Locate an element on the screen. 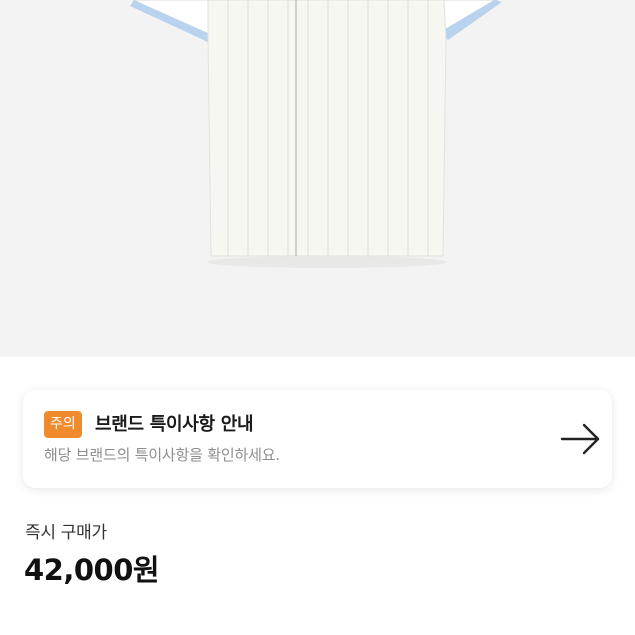 The width and height of the screenshot is (635, 635). notice-description: 해당 브랜드의 특이사항을 확인하세요. is located at coordinates (162, 455).